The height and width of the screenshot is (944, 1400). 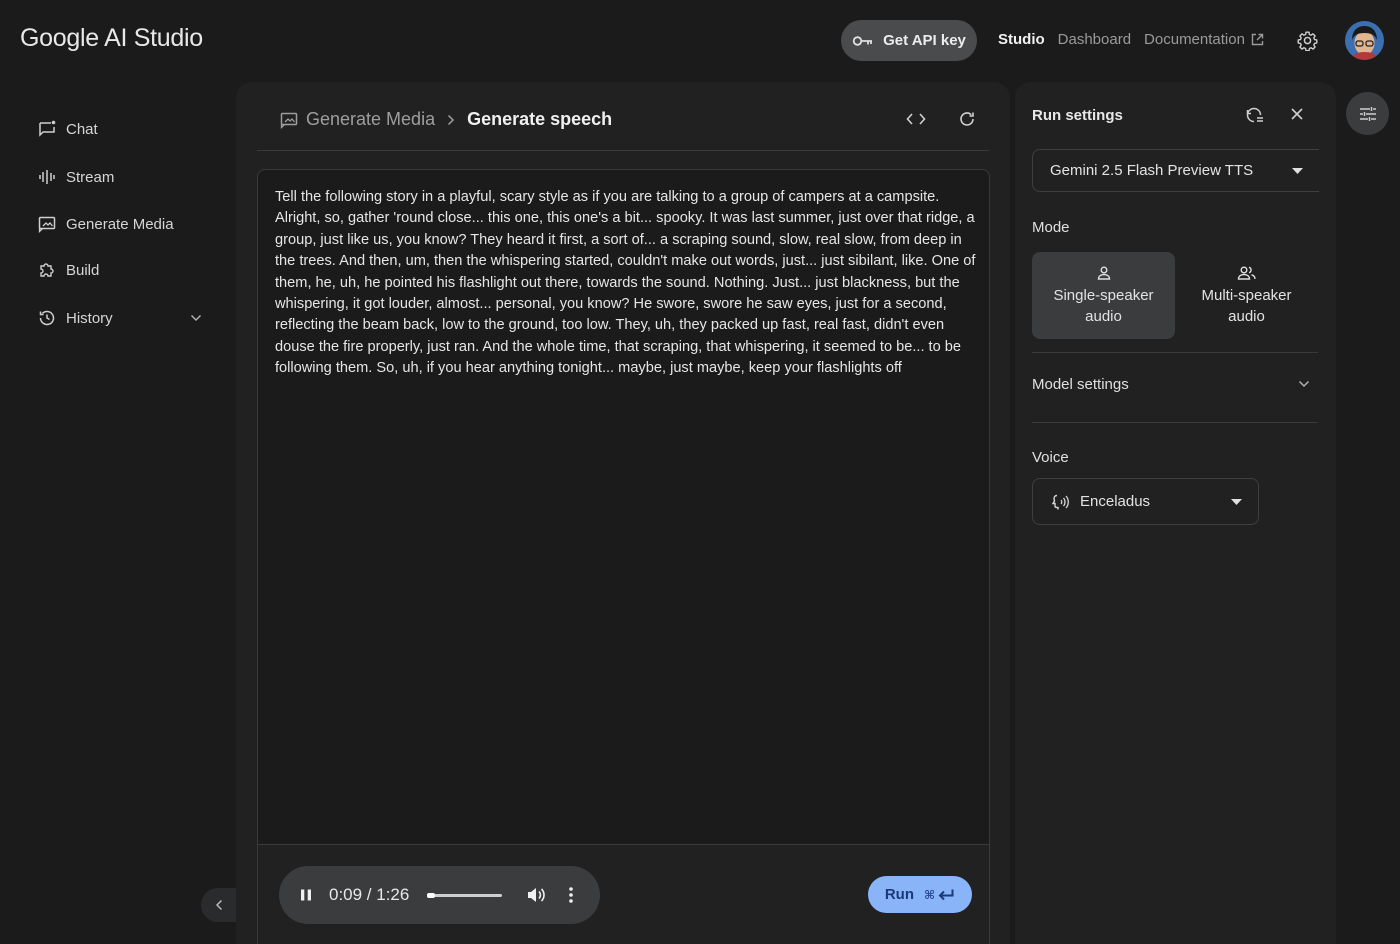 What do you see at coordinates (1246, 305) in the screenshot?
I see `mode-multi-speaker-label: Multi-speaker audio` at bounding box center [1246, 305].